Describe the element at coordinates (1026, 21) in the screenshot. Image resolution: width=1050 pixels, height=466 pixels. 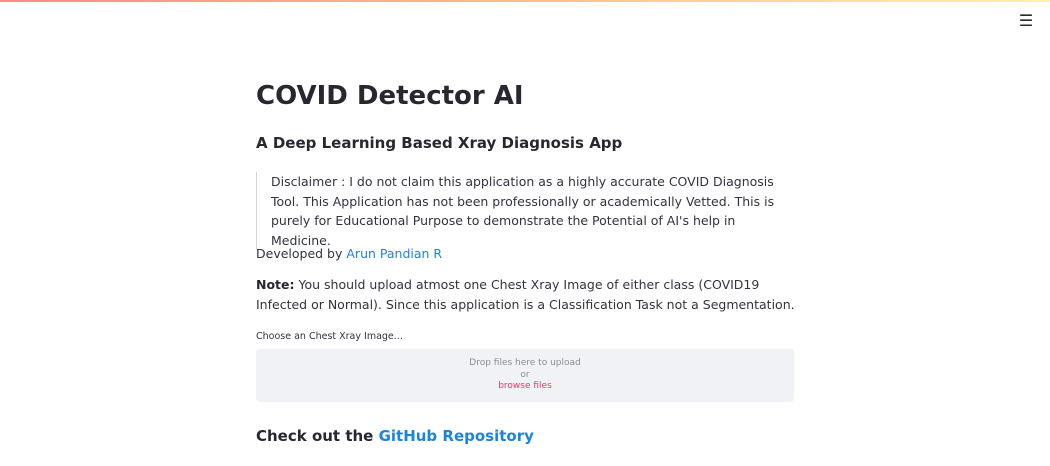
I see `hamburger-icon: ☰` at that location.